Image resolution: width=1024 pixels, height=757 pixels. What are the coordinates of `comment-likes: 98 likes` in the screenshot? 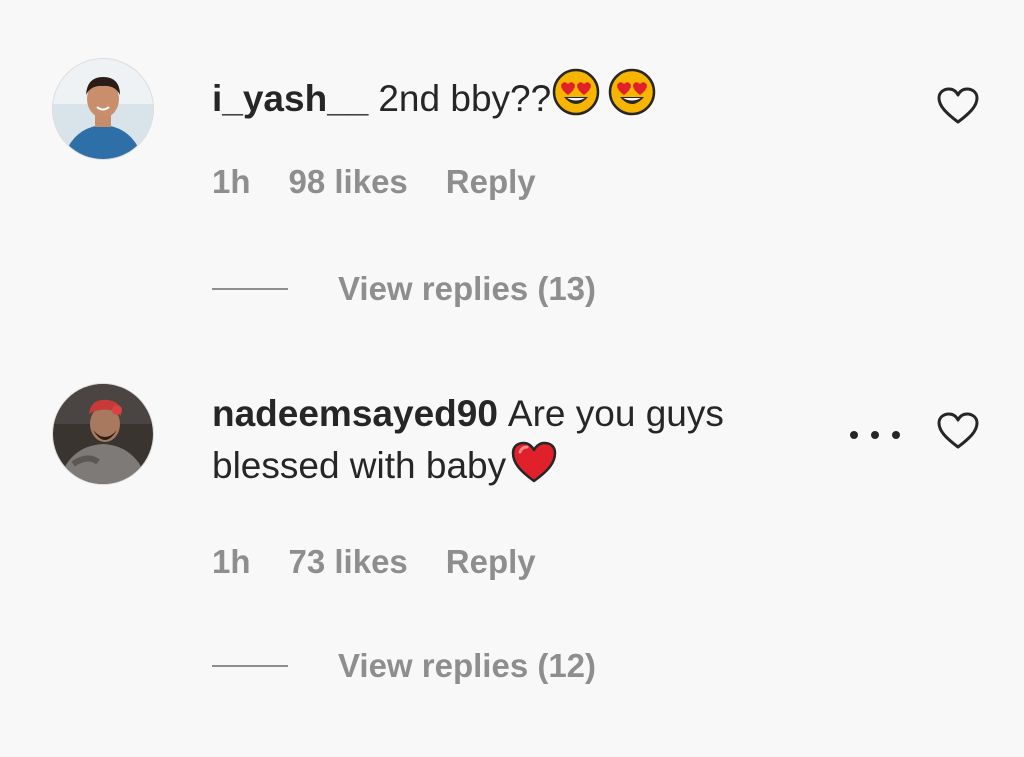 It's located at (348, 182).